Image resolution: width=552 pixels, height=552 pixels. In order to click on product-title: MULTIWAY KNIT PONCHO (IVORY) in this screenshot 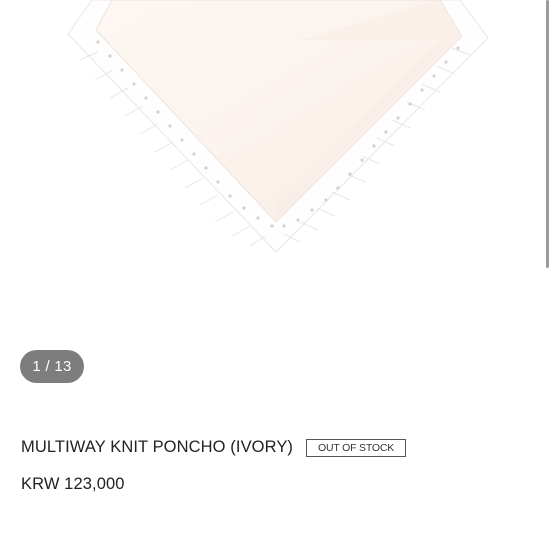, I will do `click(157, 447)`.